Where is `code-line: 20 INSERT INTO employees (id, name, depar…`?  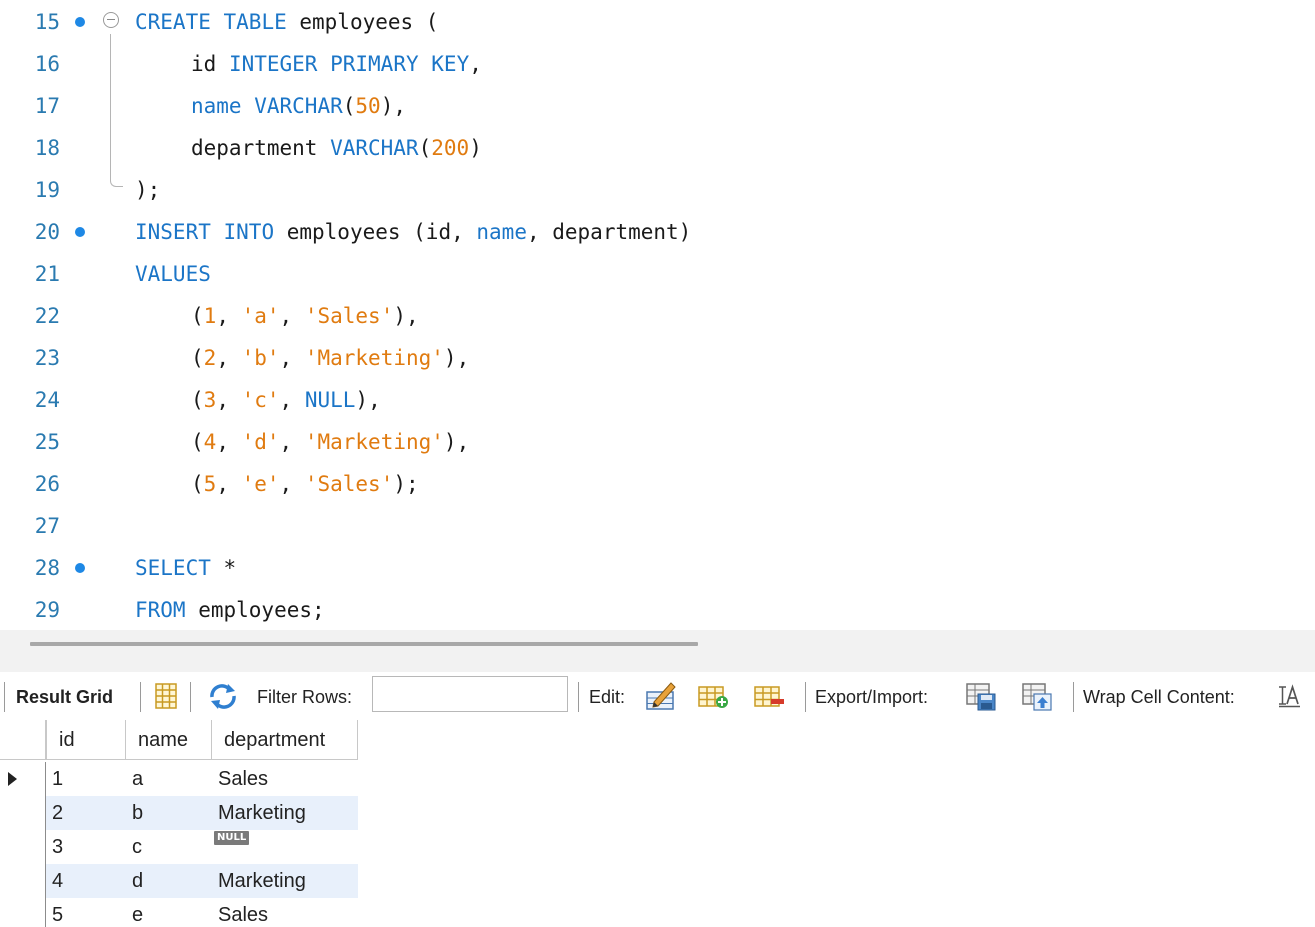 code-line: 20 INSERT INTO employees (id, name, depar… is located at coordinates (657, 232).